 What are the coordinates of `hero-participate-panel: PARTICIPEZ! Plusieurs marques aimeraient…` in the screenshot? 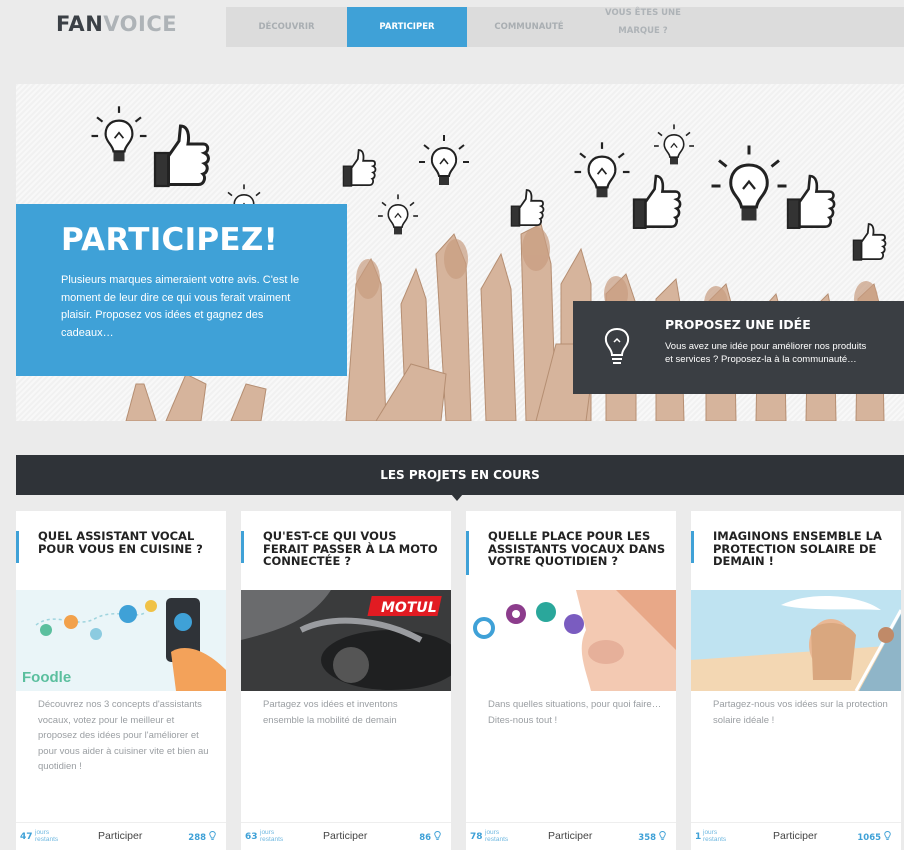 It's located at (181, 290).